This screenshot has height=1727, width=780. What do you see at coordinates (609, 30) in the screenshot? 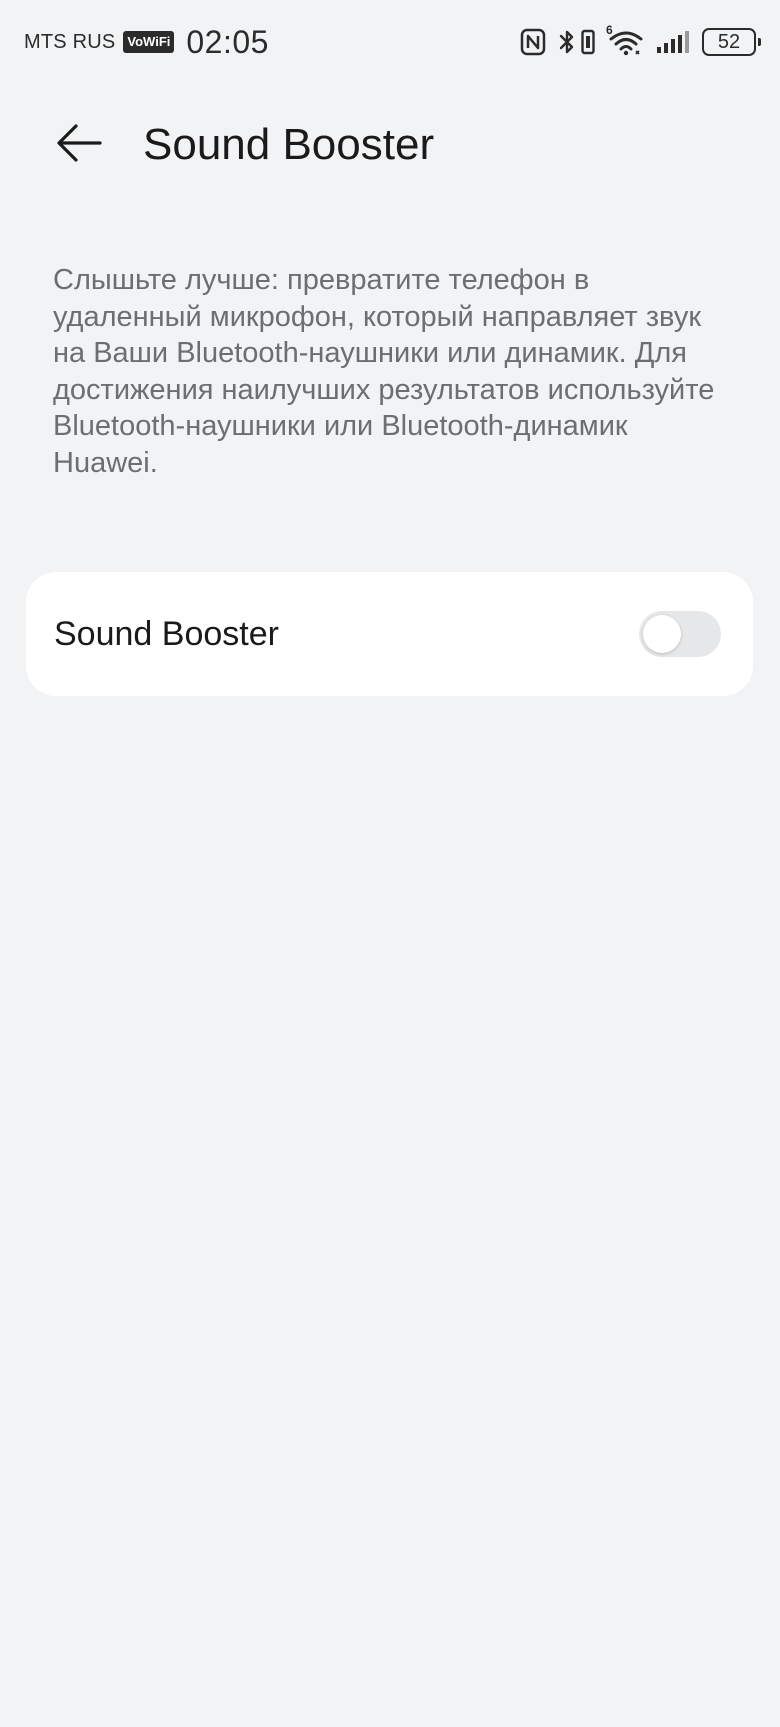
I see `wifi-standard-badge: 6` at bounding box center [609, 30].